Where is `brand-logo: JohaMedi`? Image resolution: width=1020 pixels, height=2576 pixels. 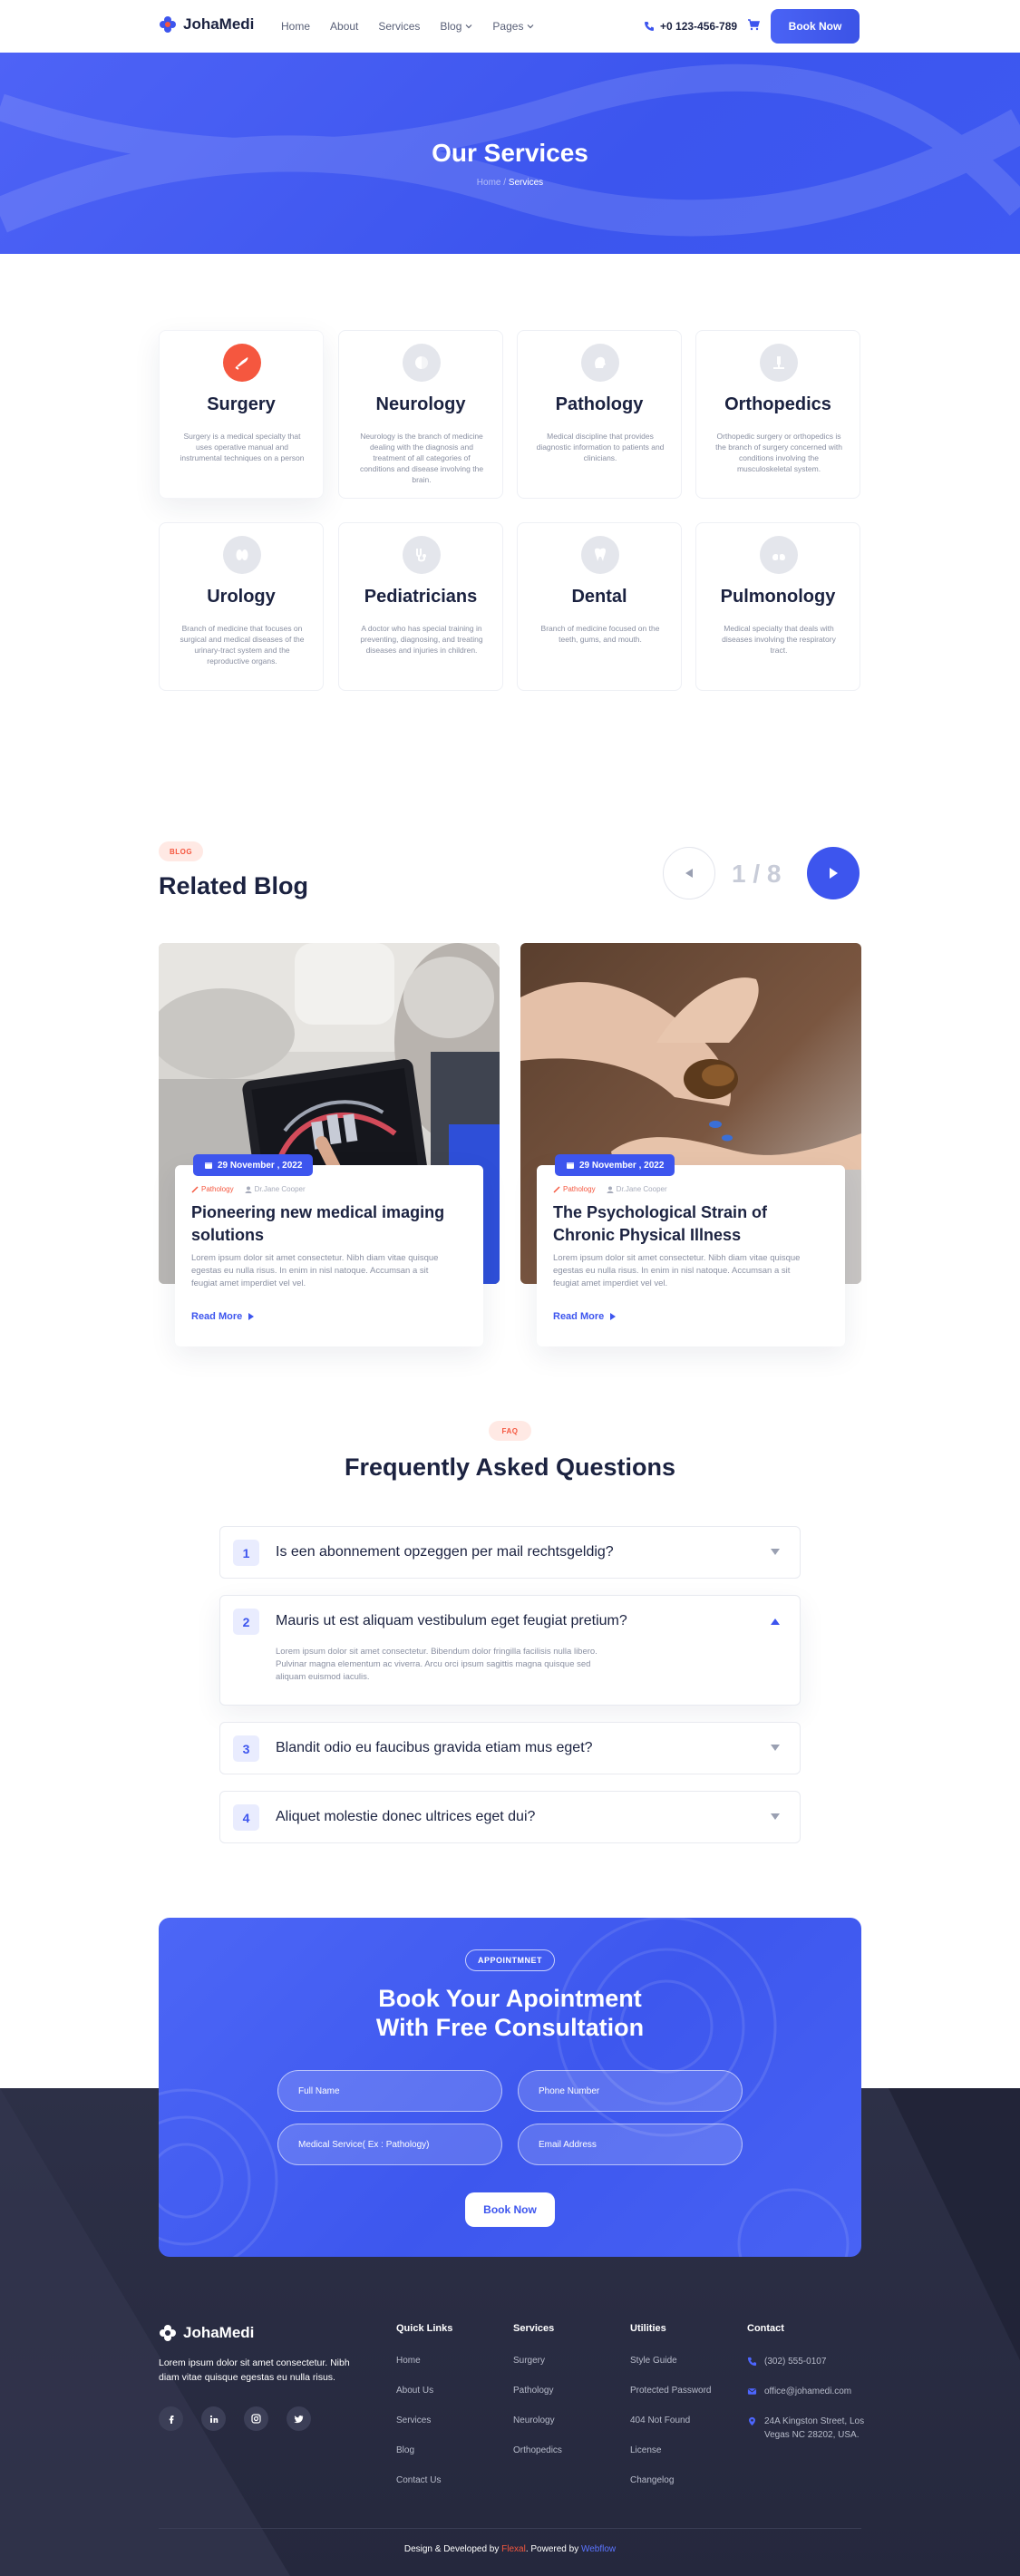
brand-logo: JohaMedi is located at coordinates (206, 24).